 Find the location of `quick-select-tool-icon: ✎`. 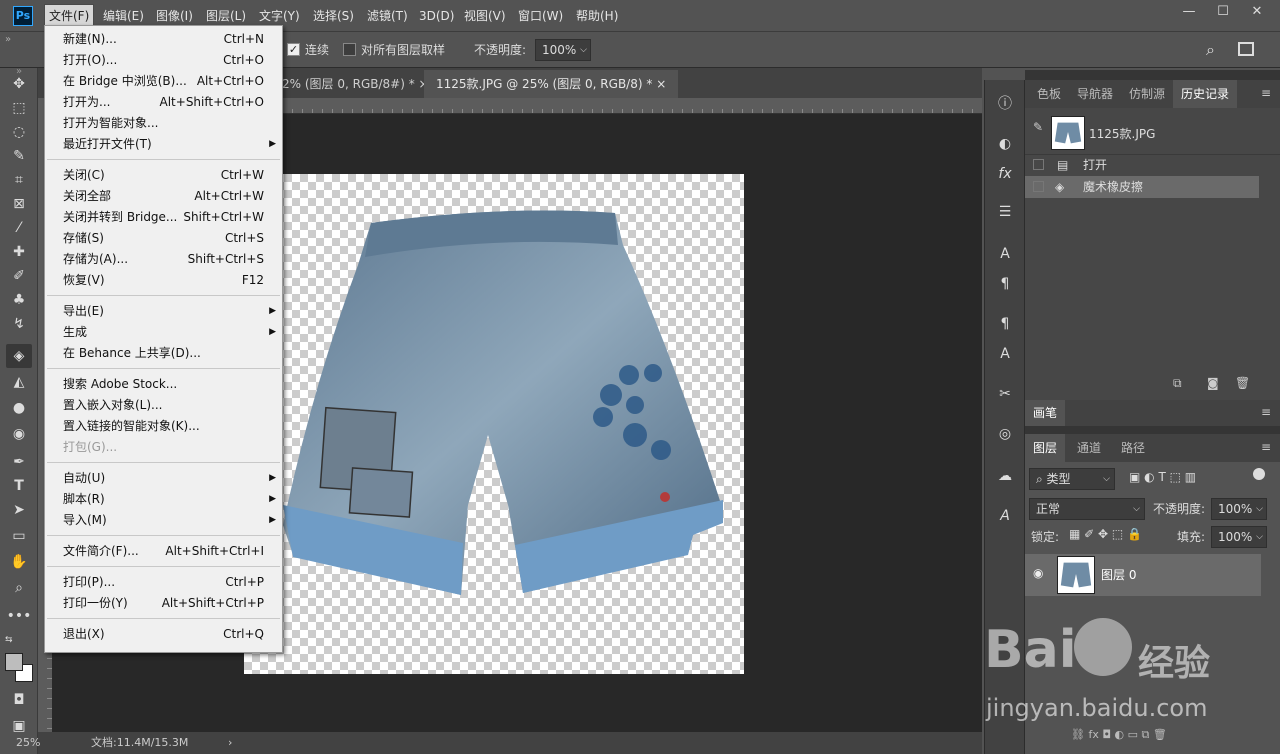

quick-select-tool-icon: ✎ is located at coordinates (19, 156).